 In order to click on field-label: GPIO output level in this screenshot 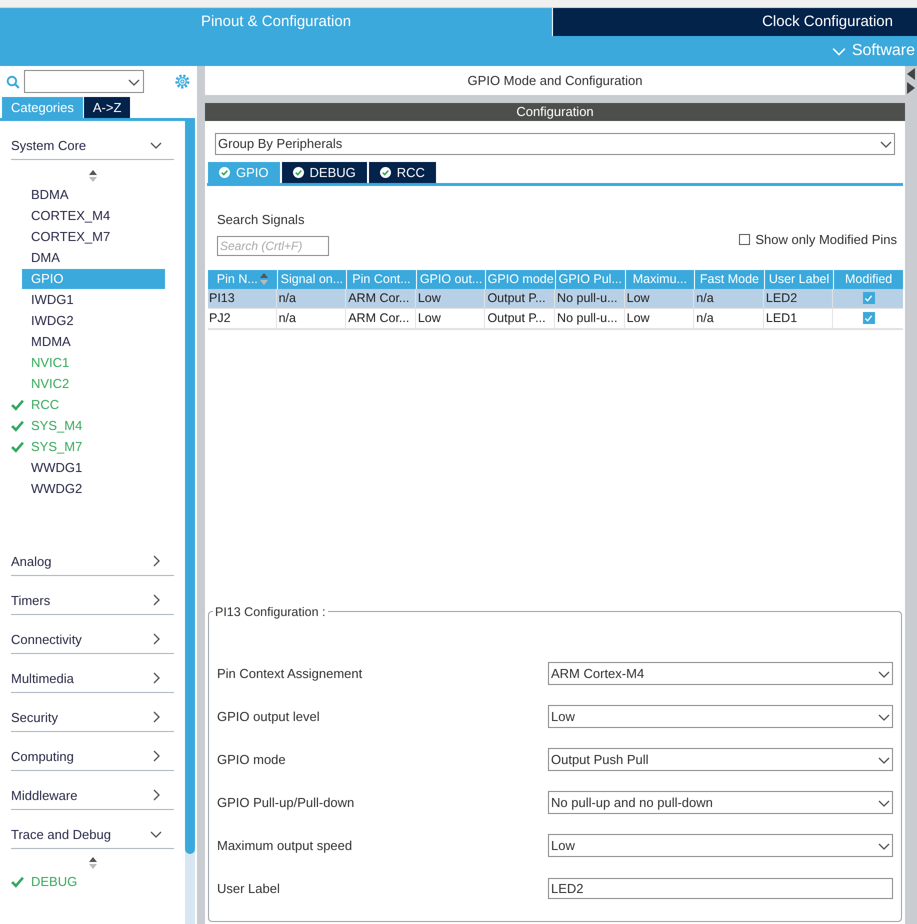, I will do `click(268, 717)`.